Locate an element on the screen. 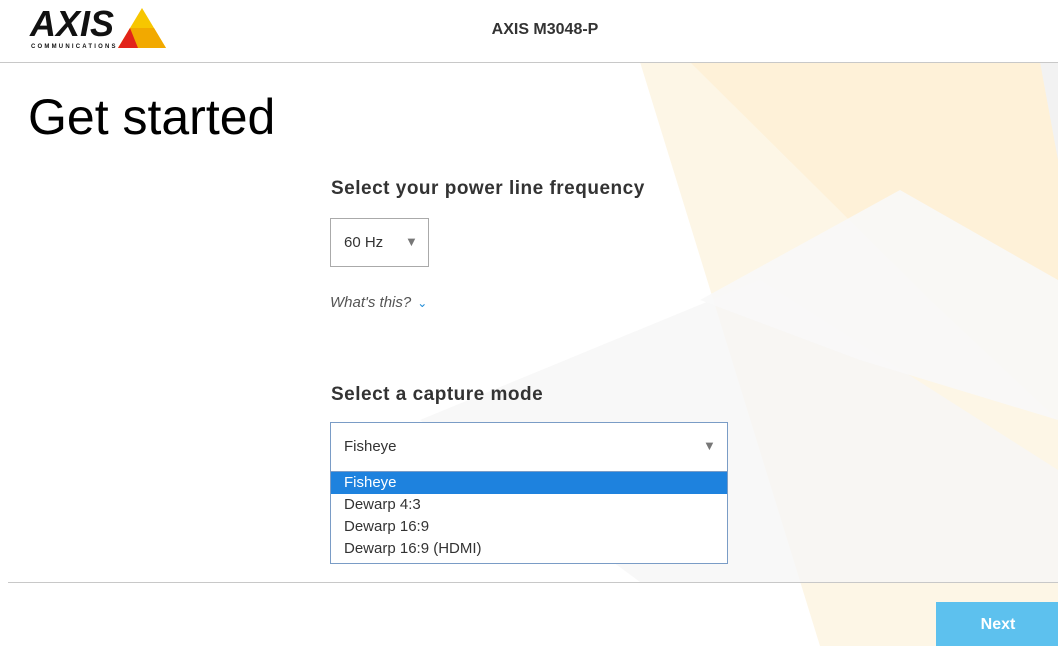 This screenshot has width=1058, height=647. capture-mode-value: Fisheye is located at coordinates (370, 446).